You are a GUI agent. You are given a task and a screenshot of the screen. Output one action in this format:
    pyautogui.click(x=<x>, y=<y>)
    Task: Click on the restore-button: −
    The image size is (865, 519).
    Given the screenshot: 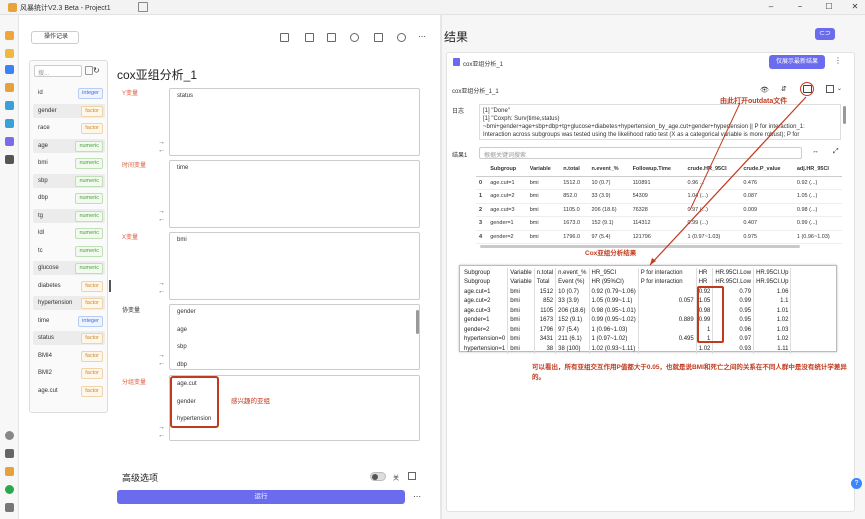 What is the action you would take?
    pyautogui.click(x=800, y=6)
    